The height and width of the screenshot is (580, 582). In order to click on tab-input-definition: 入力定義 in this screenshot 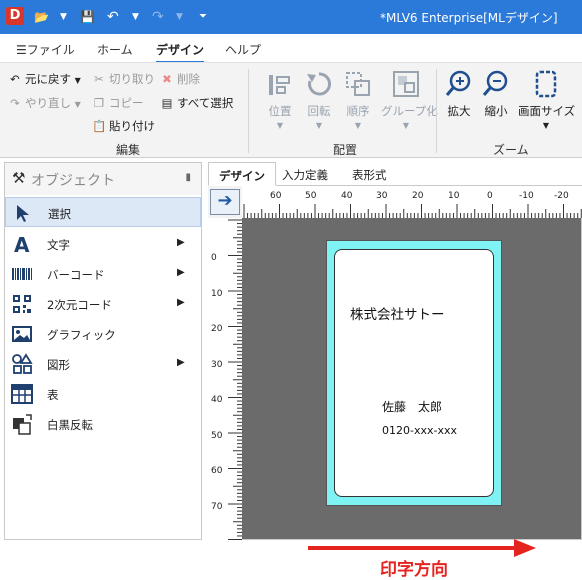, I will do `click(305, 174)`.